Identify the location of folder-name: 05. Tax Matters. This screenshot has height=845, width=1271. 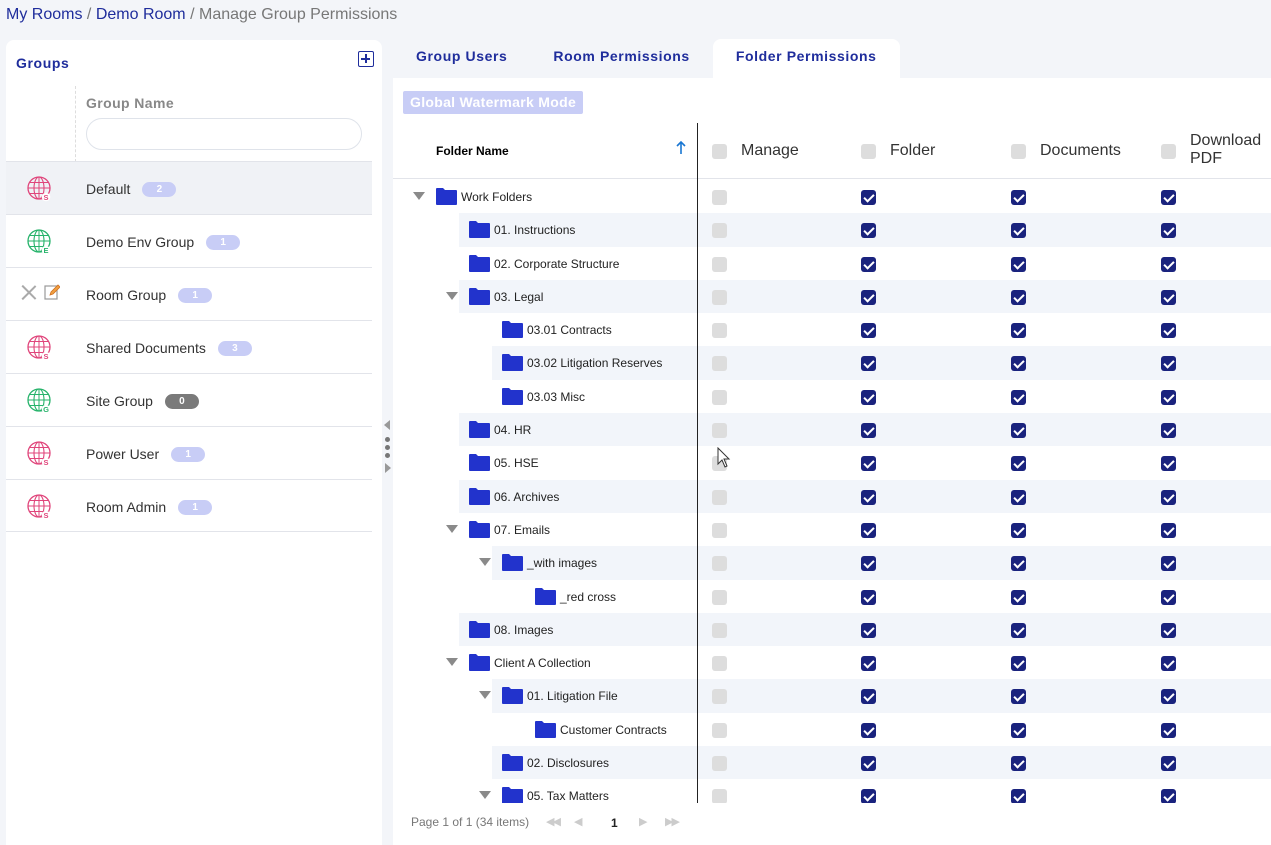
(568, 796).